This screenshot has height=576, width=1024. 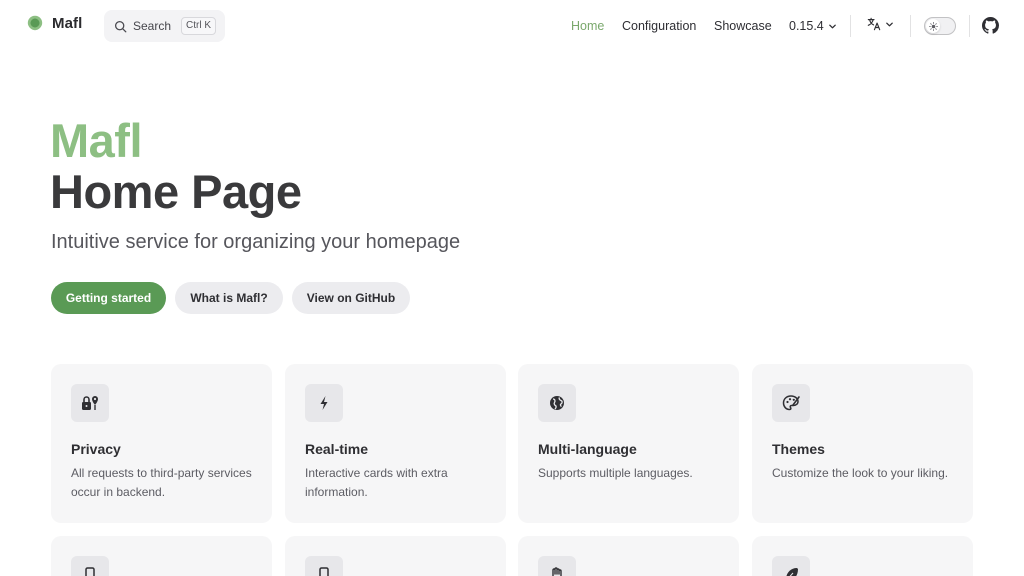 What do you see at coordinates (806, 26) in the screenshot?
I see `version-label: 0.15.4` at bounding box center [806, 26].